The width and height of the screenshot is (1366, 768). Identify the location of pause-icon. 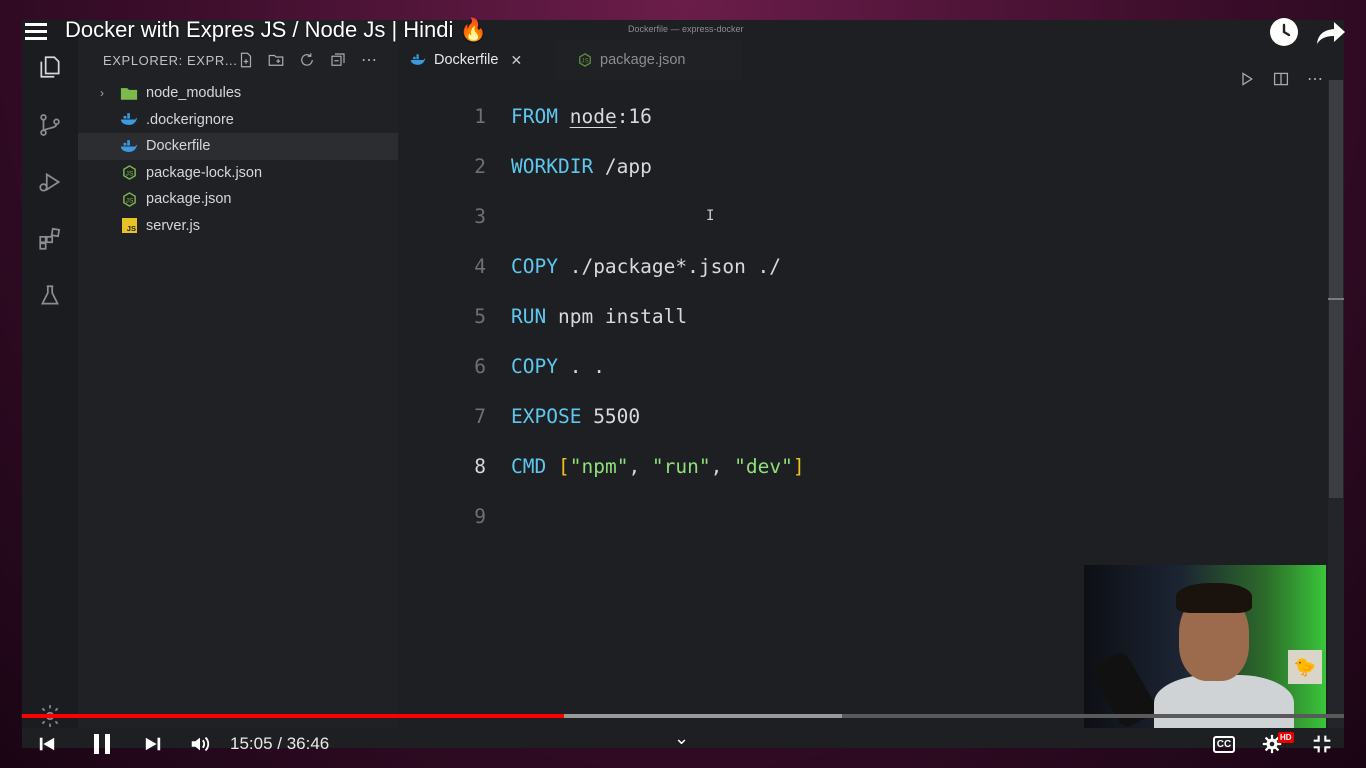
(102, 744).